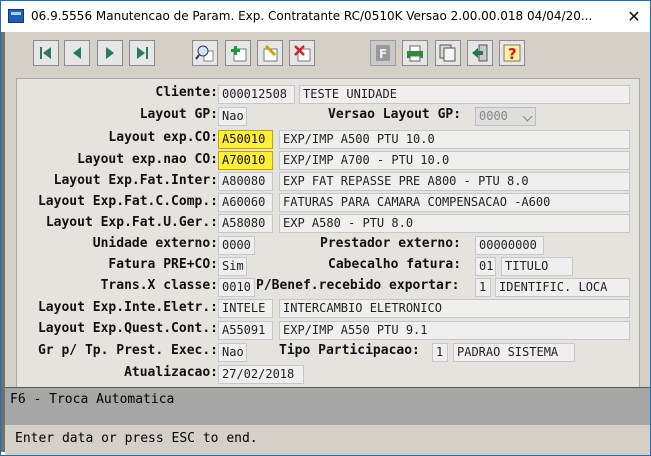 The height and width of the screenshot is (456, 651). What do you see at coordinates (514, 352) in the screenshot?
I see `tipo-participacao-description-field: PADRAO SISTEMA` at bounding box center [514, 352].